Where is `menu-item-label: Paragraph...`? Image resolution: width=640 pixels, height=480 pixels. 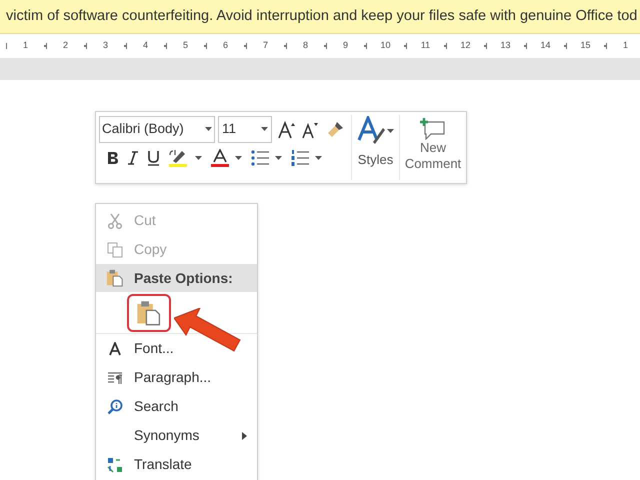
menu-item-label: Paragraph... is located at coordinates (173, 377).